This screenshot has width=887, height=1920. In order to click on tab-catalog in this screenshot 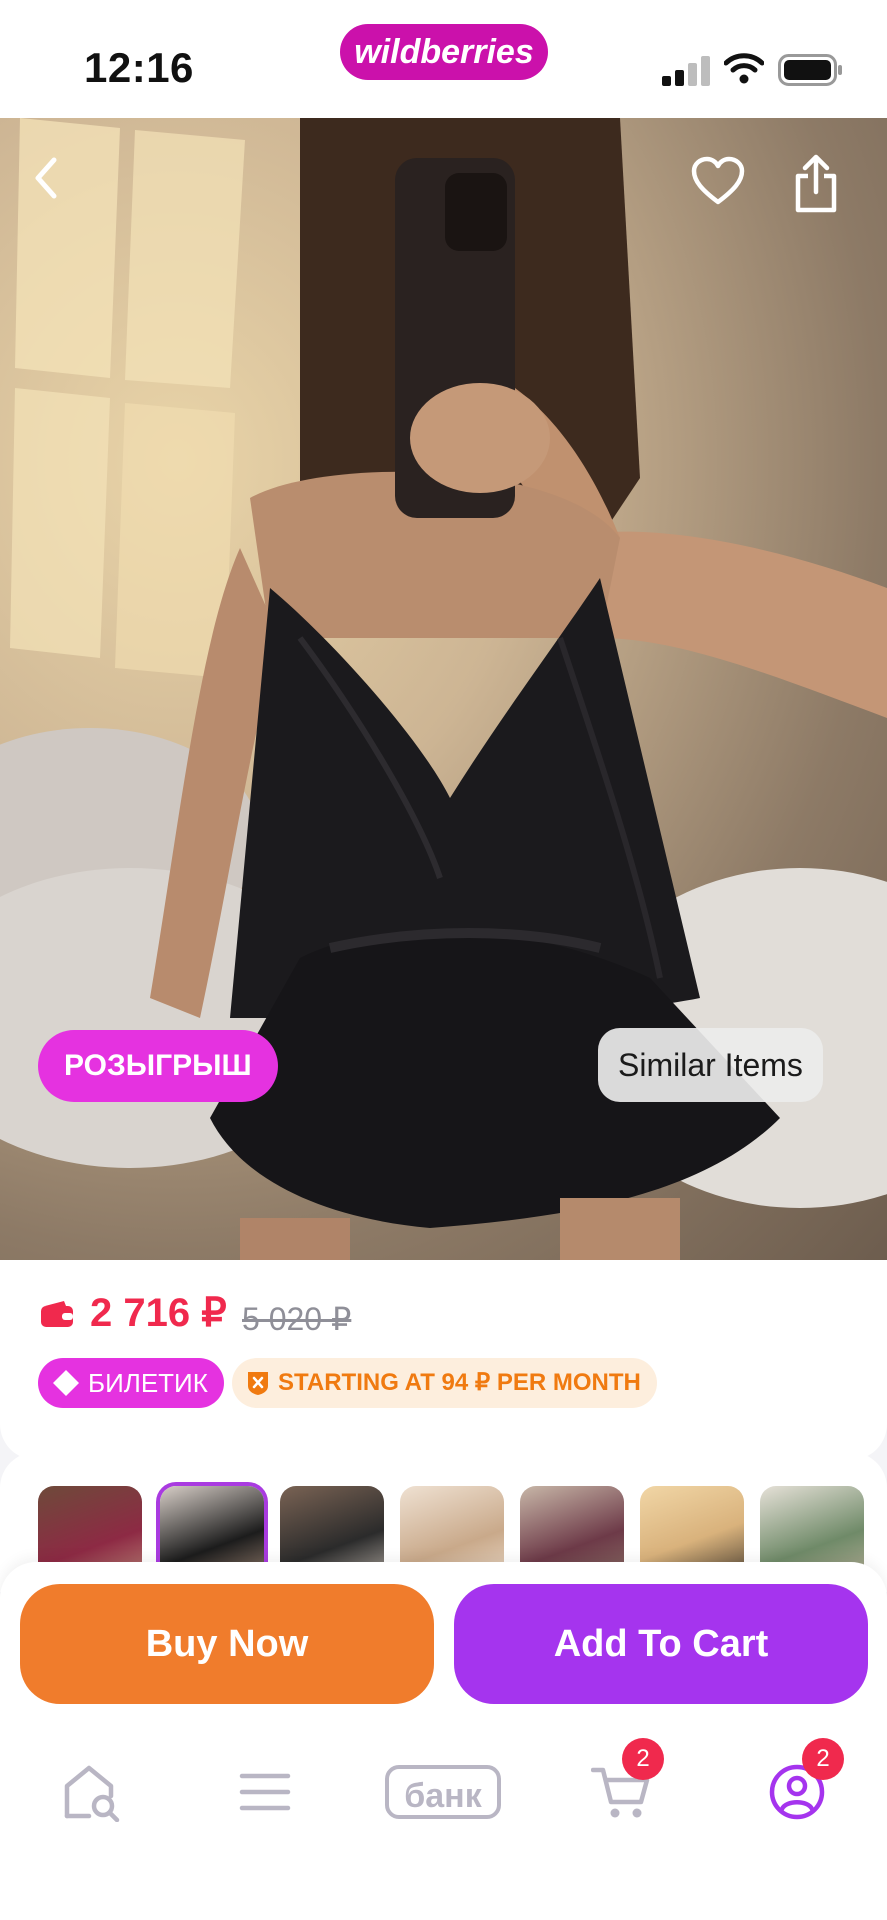, I will do `click(265, 1792)`.